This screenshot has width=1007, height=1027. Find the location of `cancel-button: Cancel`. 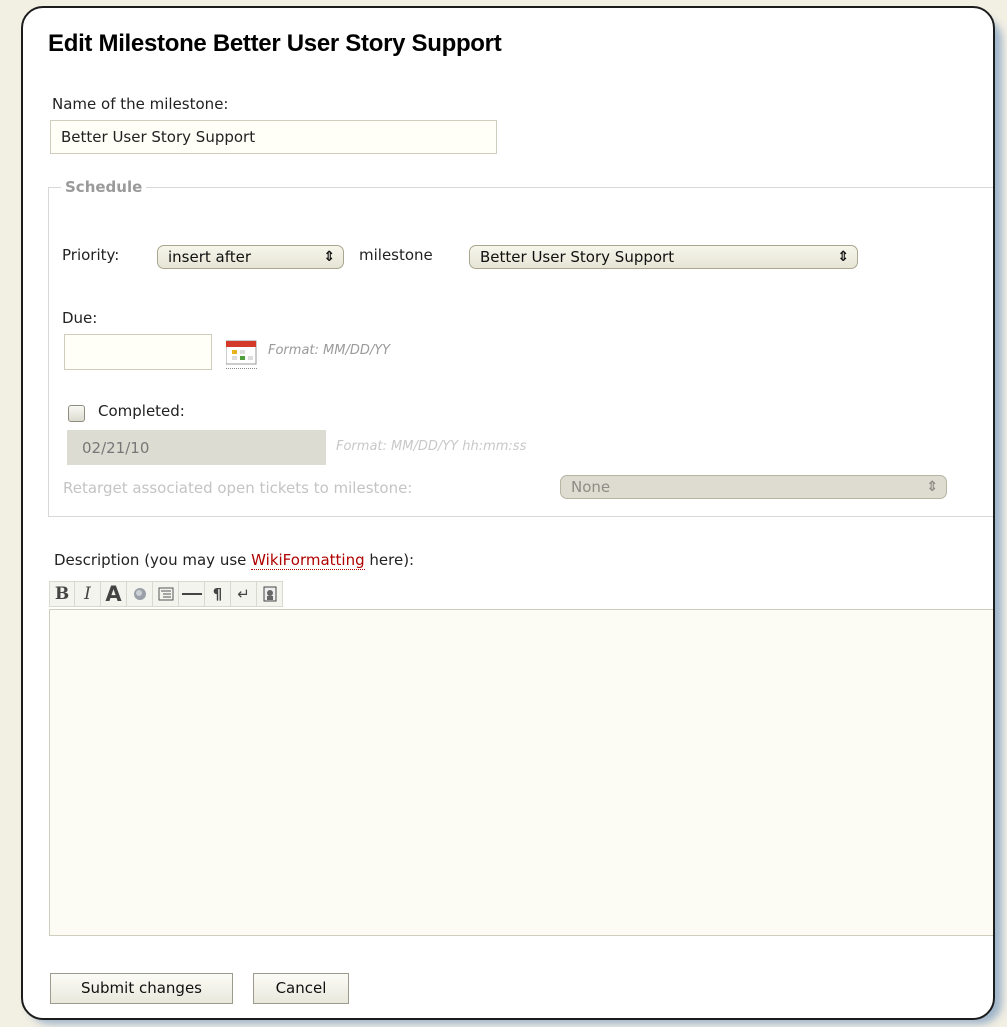

cancel-button: Cancel is located at coordinates (301, 988).